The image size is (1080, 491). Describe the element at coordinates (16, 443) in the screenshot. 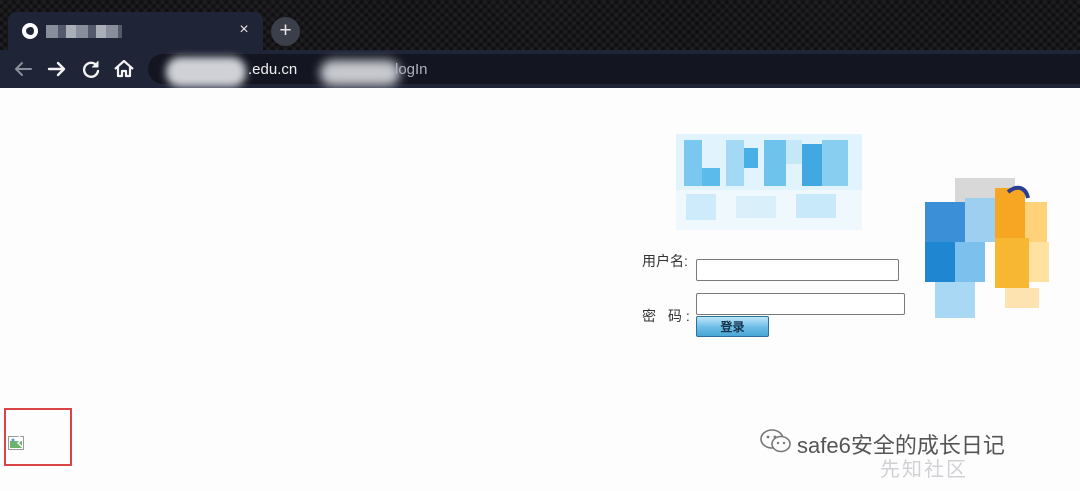

I see `broken-image-icon` at that location.